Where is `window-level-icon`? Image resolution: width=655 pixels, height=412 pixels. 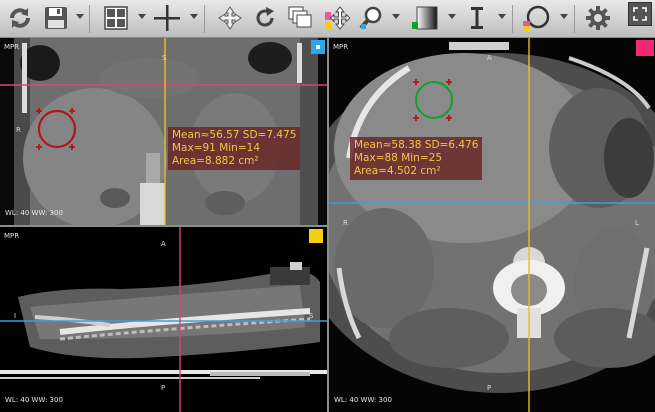
window-level-icon is located at coordinates (425, 18).